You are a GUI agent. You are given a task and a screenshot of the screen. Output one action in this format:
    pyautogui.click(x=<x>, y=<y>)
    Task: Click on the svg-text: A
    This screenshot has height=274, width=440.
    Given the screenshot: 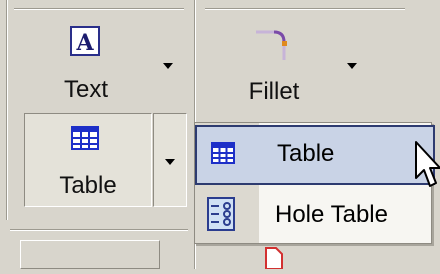 What is the action you would take?
    pyautogui.click(x=84, y=43)
    